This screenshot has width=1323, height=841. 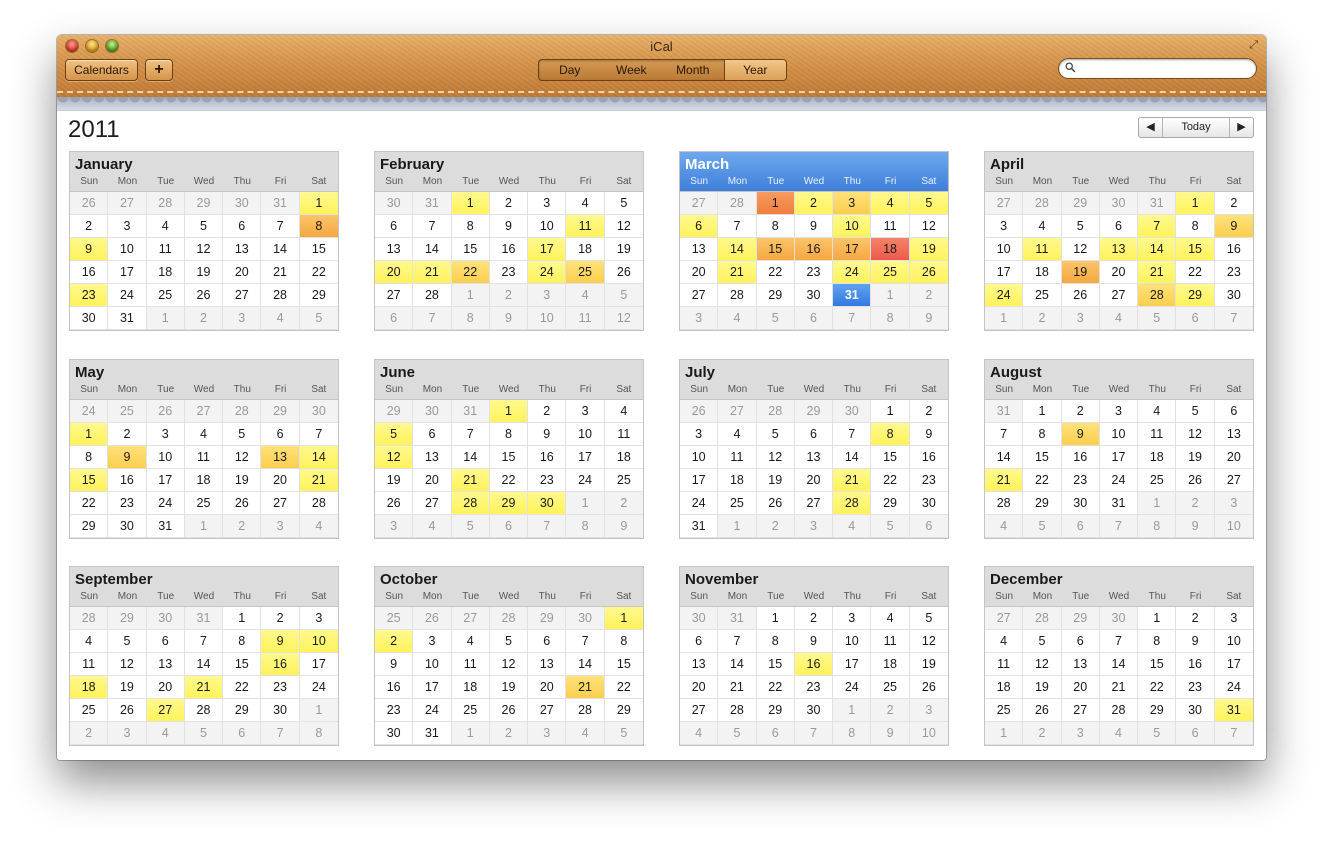 What do you see at coordinates (852, 687) in the screenshot?
I see `day-cell: 24` at bounding box center [852, 687].